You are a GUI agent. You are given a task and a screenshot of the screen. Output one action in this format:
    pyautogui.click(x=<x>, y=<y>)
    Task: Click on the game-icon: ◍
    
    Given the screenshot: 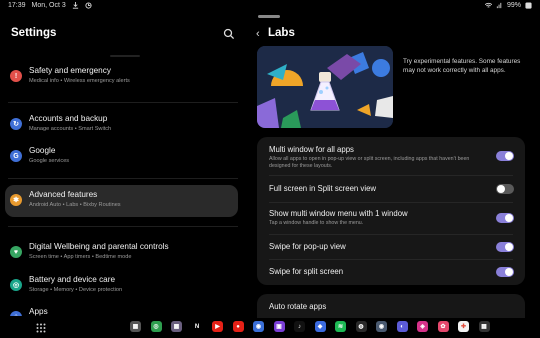 What is the action you would take?
    pyautogui.click(x=361, y=326)
    